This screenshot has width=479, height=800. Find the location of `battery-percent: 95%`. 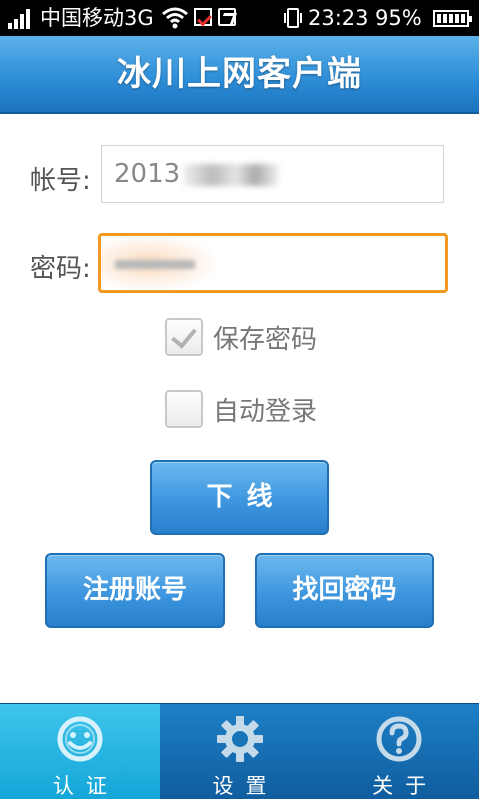

battery-percent: 95% is located at coordinates (398, 18).